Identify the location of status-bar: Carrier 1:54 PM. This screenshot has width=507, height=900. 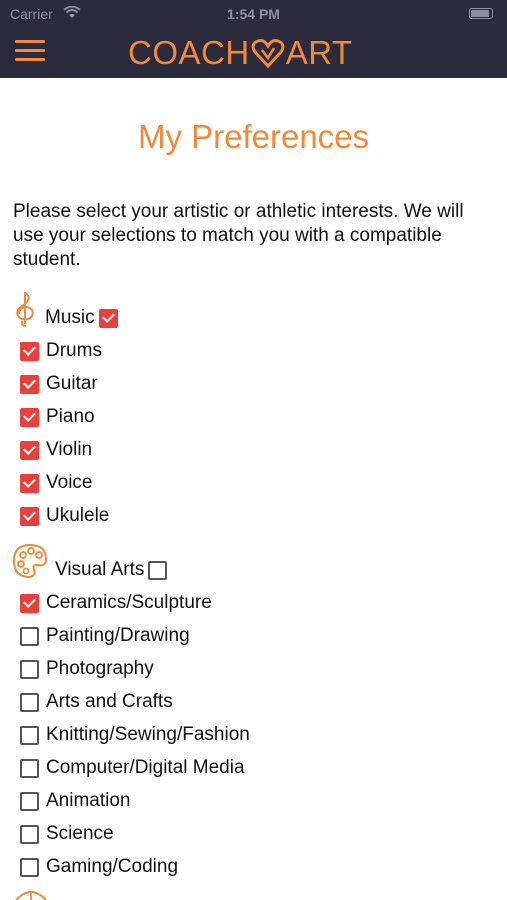
(253, 14).